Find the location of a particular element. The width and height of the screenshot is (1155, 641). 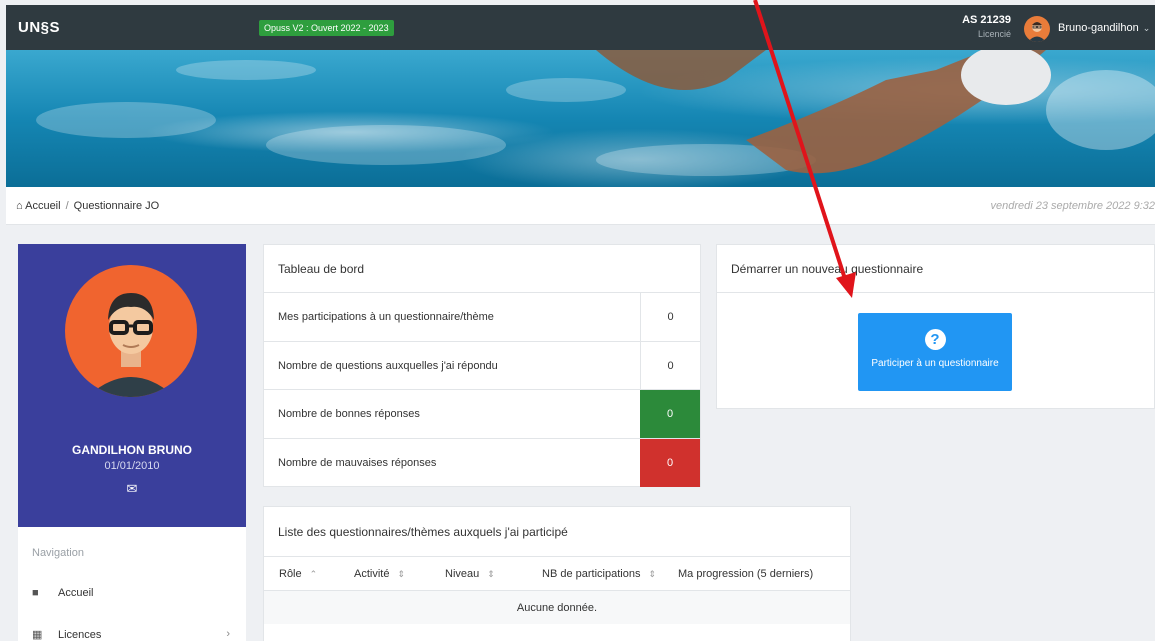

user-avatar-icon is located at coordinates (1037, 29).